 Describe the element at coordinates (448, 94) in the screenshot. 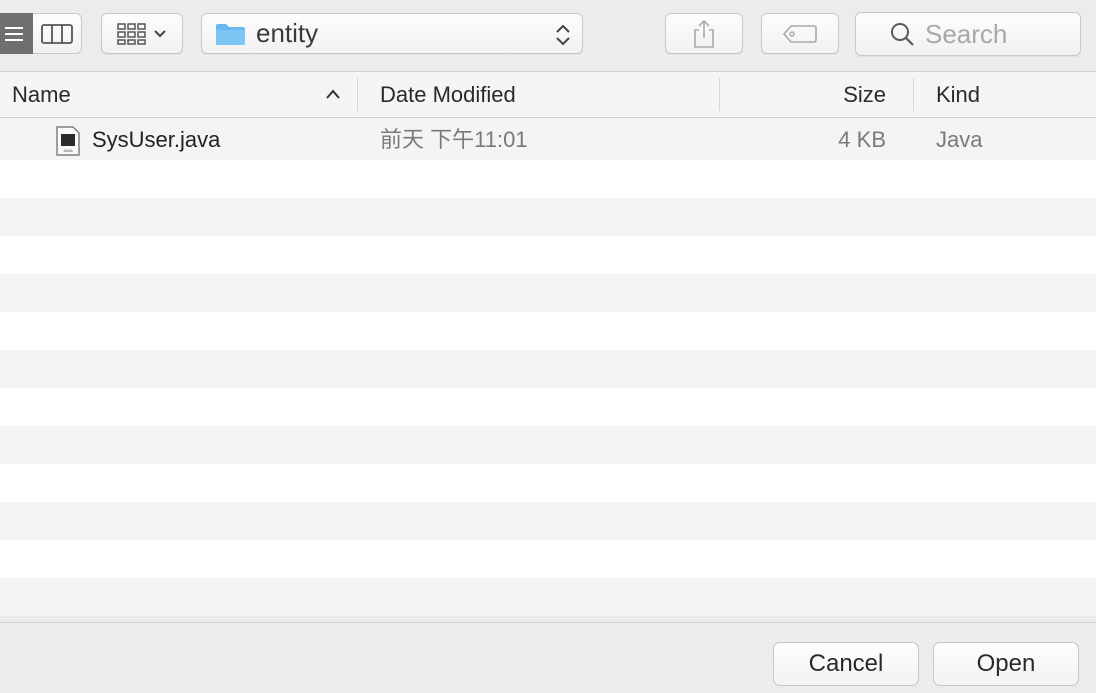

I see `date-modified-column-label: Date Modified` at that location.